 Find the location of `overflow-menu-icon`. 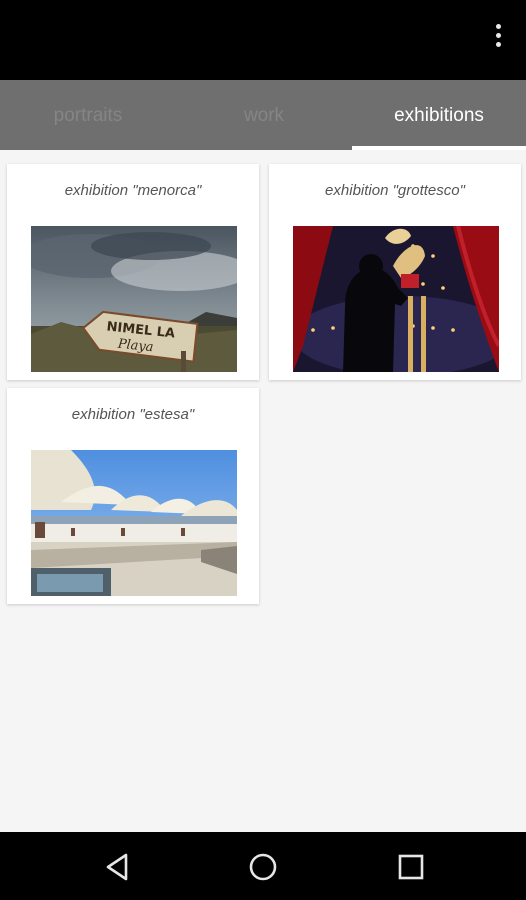

overflow-menu-icon is located at coordinates (498, 39).